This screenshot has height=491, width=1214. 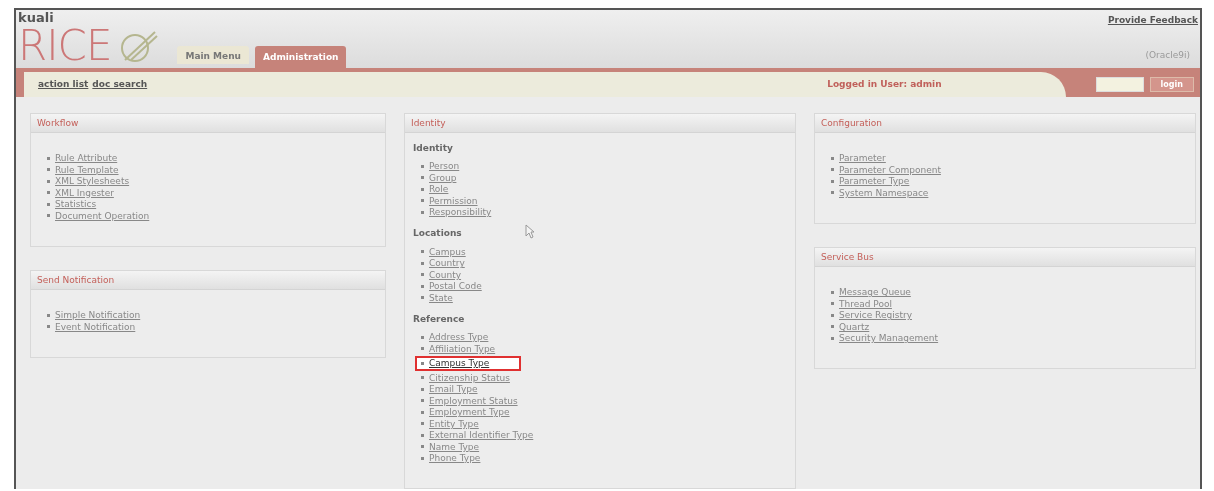 What do you see at coordinates (76, 204) in the screenshot?
I see `menu-link: Statistics` at bounding box center [76, 204].